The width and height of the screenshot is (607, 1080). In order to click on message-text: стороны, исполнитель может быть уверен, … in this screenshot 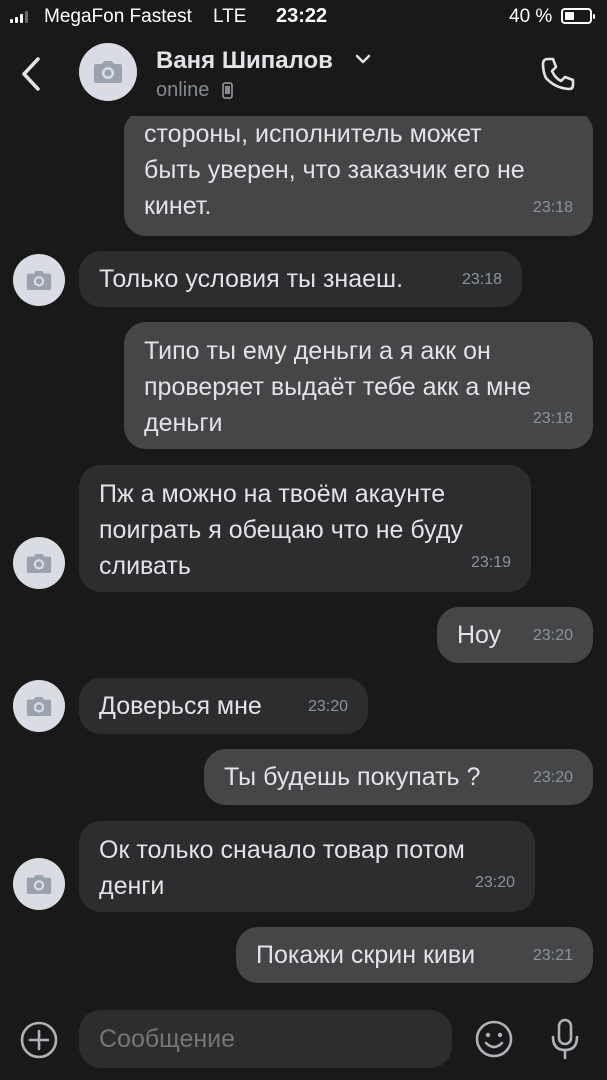, I will do `click(334, 170)`.